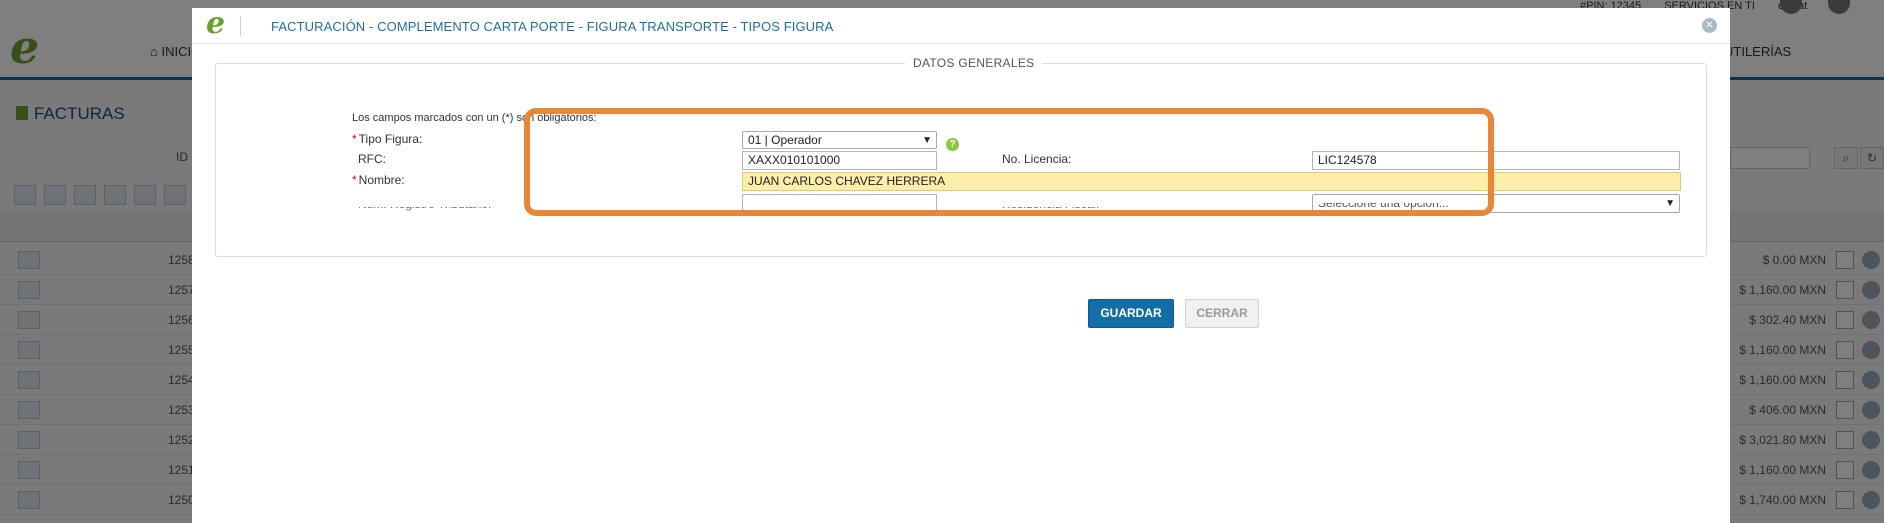 This screenshot has width=1884, height=523. Describe the element at coordinates (1131, 313) in the screenshot. I see `guardar-button: GUARDAR` at that location.